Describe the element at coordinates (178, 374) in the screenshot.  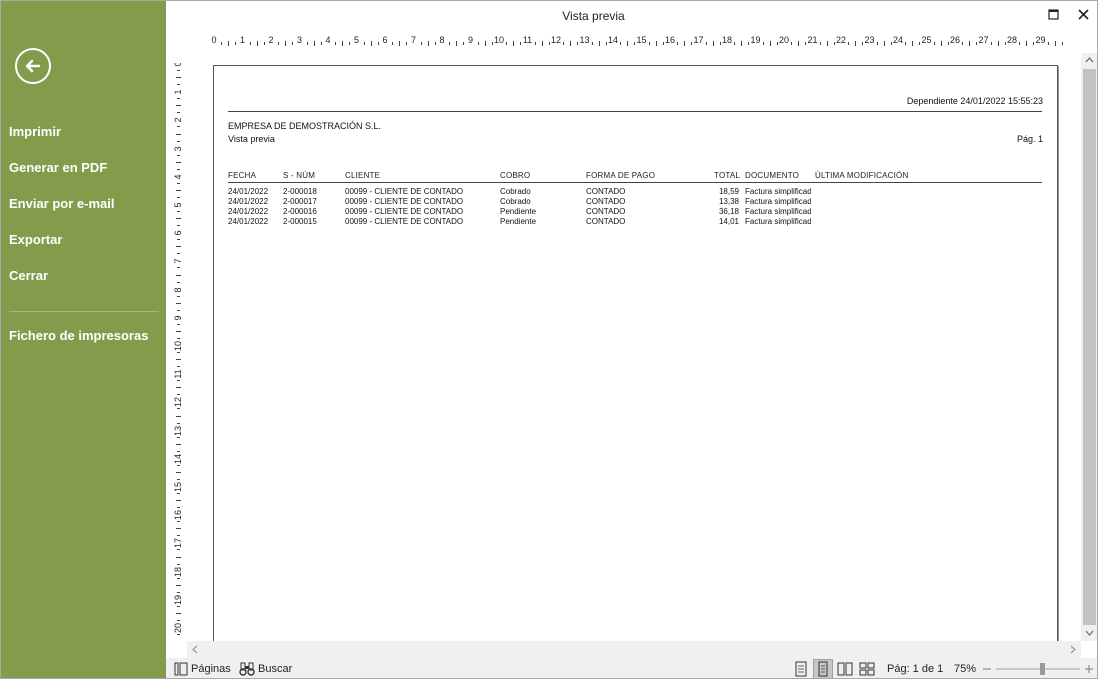
I see `ruler-v-label: 11` at that location.